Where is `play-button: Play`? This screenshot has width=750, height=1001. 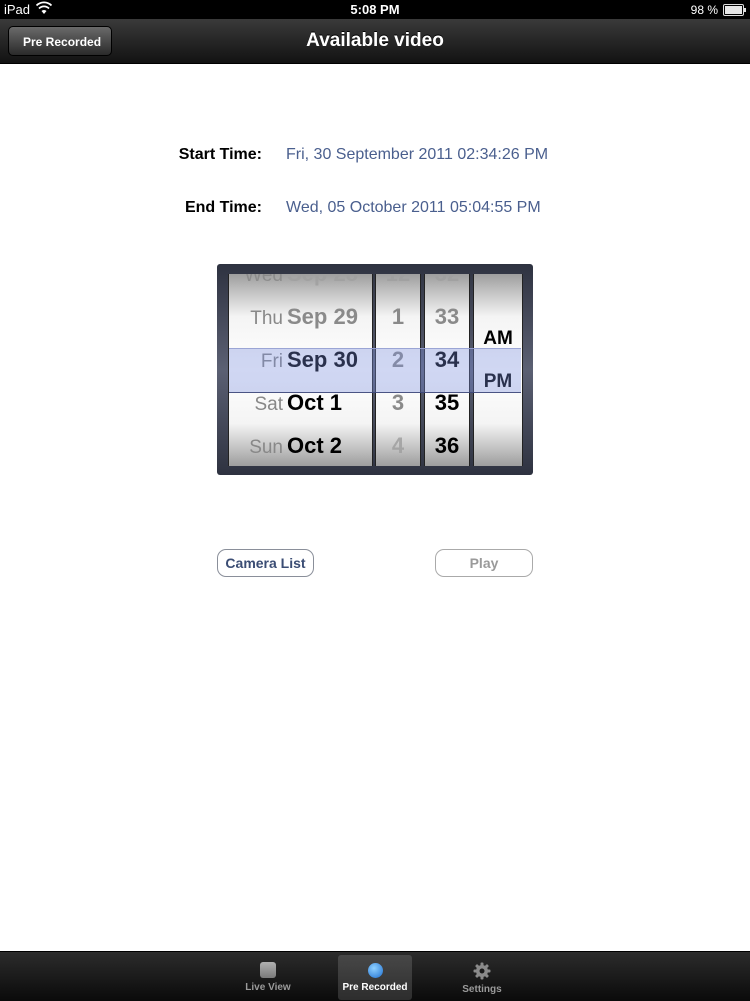 play-button: Play is located at coordinates (484, 563).